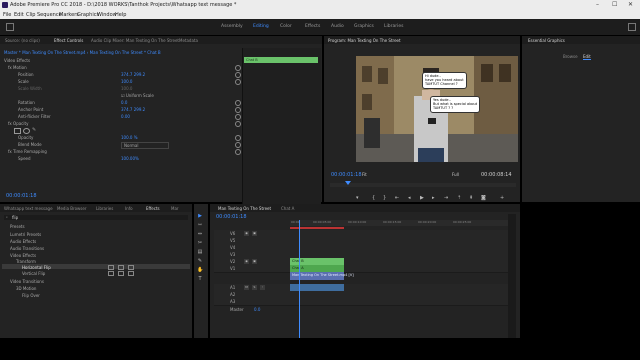  What do you see at coordinates (124, 102) in the screenshot?
I see `ec-rotation-value: 0.0` at bounding box center [124, 102].